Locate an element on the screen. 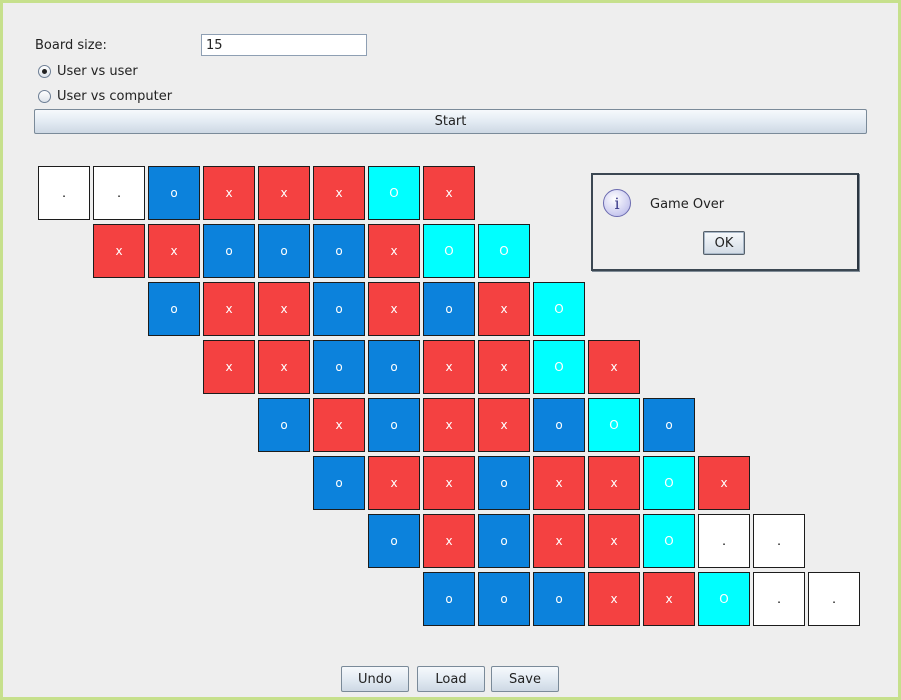 The width and height of the screenshot is (901, 700). save-button: Save is located at coordinates (525, 679).